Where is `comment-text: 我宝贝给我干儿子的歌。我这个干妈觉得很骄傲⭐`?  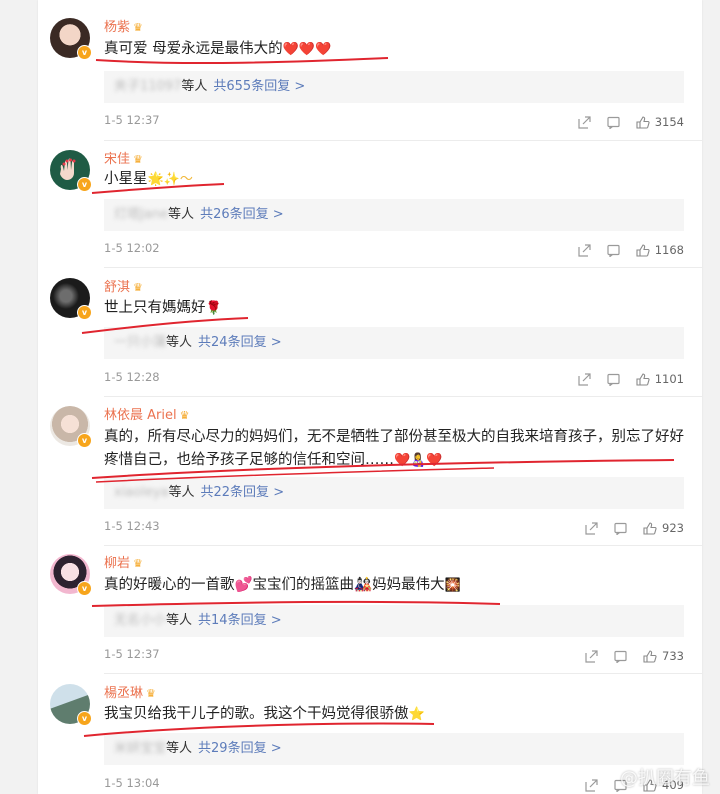
comment-text: 我宝贝给我干儿子的歌。我这个干妈觉得很骄傲⭐ is located at coordinates (264, 714).